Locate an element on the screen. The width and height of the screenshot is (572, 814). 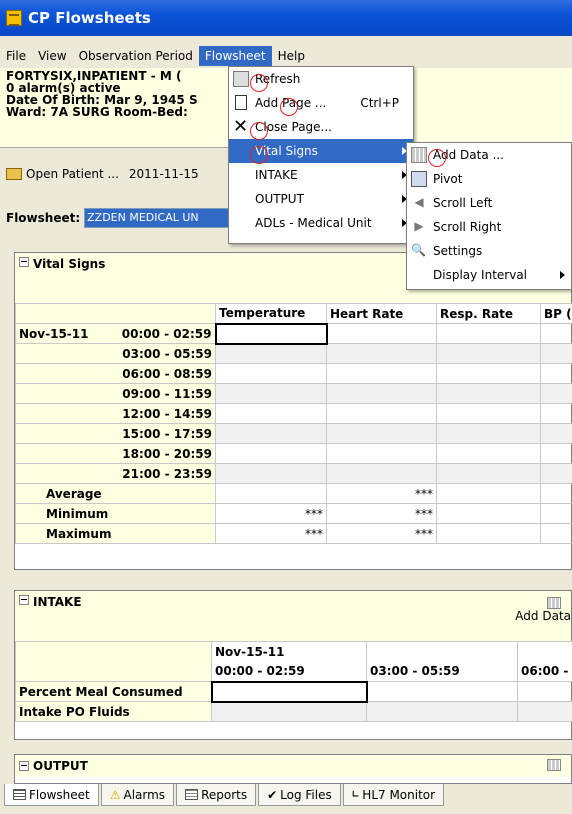
window-title: CP Flowsheets is located at coordinates (89, 18).